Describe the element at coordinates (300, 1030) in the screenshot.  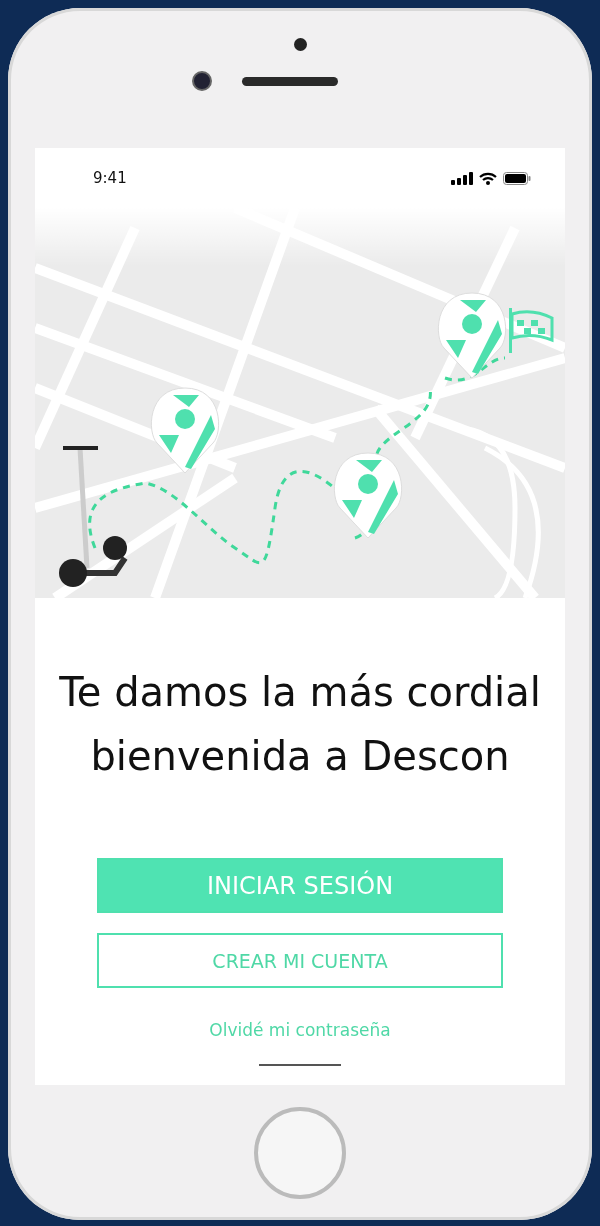
I see `forgot-password-link: Olvidé mi contraseña` at that location.